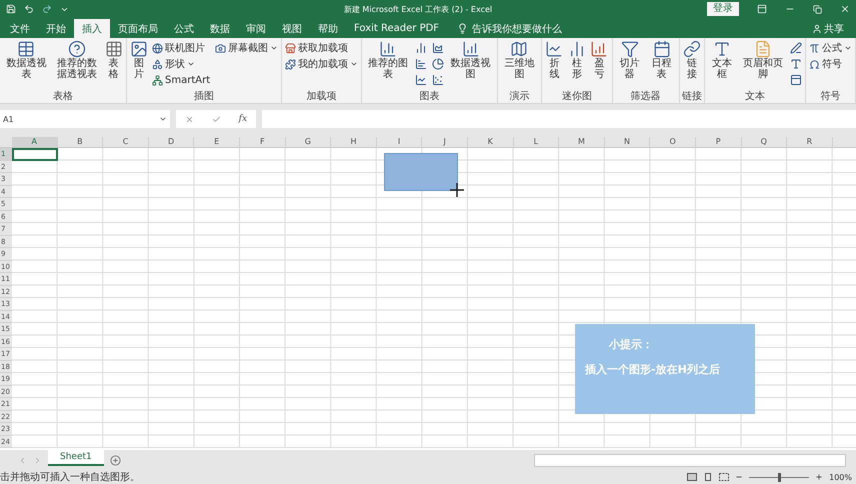 This screenshot has height=484, width=856. What do you see at coordinates (35, 154) in the screenshot?
I see `selected-cell` at bounding box center [35, 154].